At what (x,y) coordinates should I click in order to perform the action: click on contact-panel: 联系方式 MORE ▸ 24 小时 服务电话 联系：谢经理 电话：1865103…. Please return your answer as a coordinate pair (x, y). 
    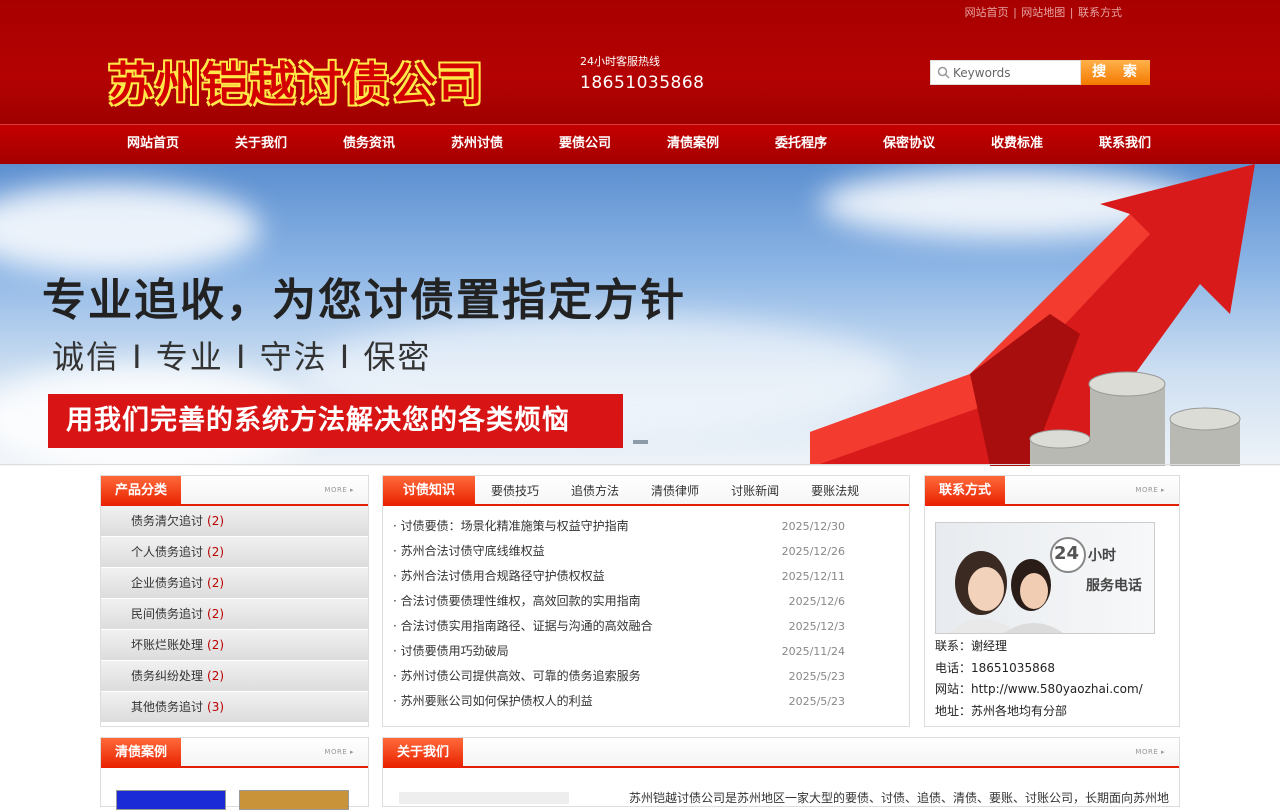
    Looking at the image, I should click on (1052, 601).